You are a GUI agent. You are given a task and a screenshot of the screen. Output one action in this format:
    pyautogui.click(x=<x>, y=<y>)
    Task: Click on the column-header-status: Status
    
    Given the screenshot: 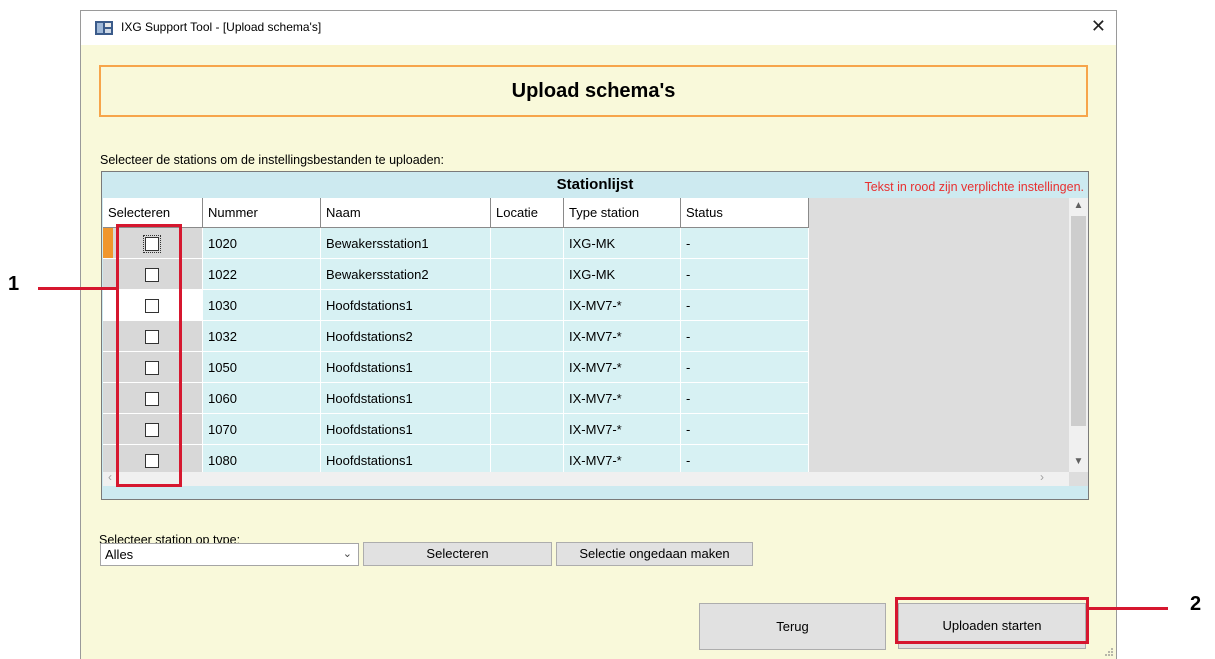 What is the action you would take?
    pyautogui.click(x=745, y=212)
    